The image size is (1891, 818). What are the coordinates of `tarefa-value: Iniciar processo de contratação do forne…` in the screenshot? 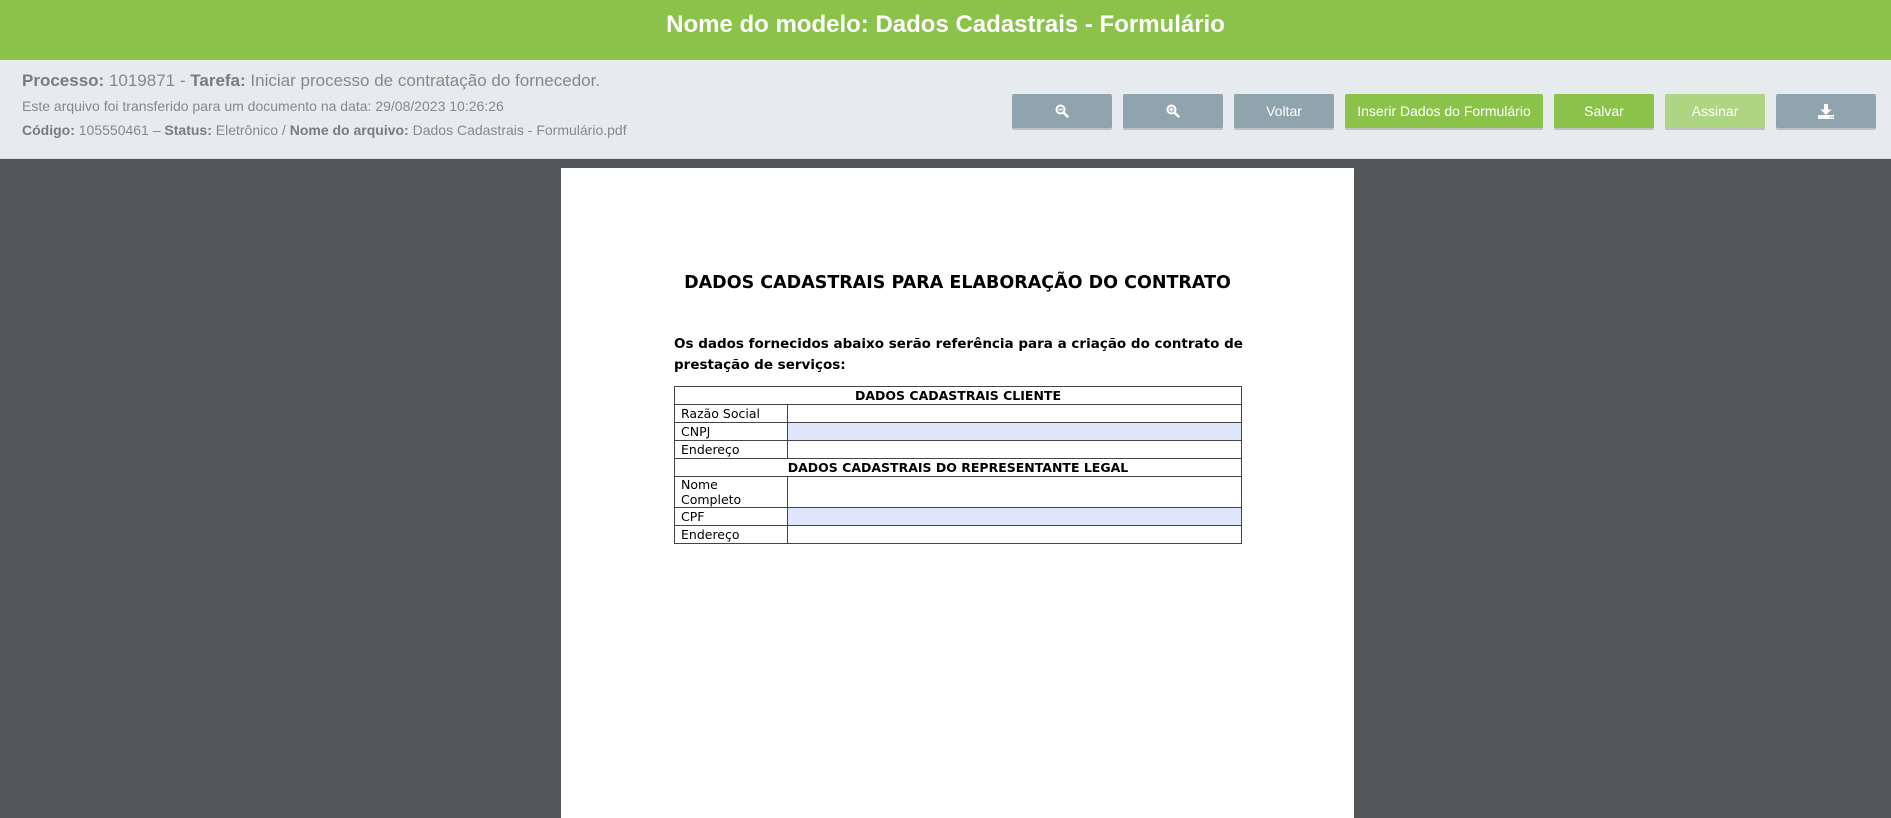 It's located at (425, 80).